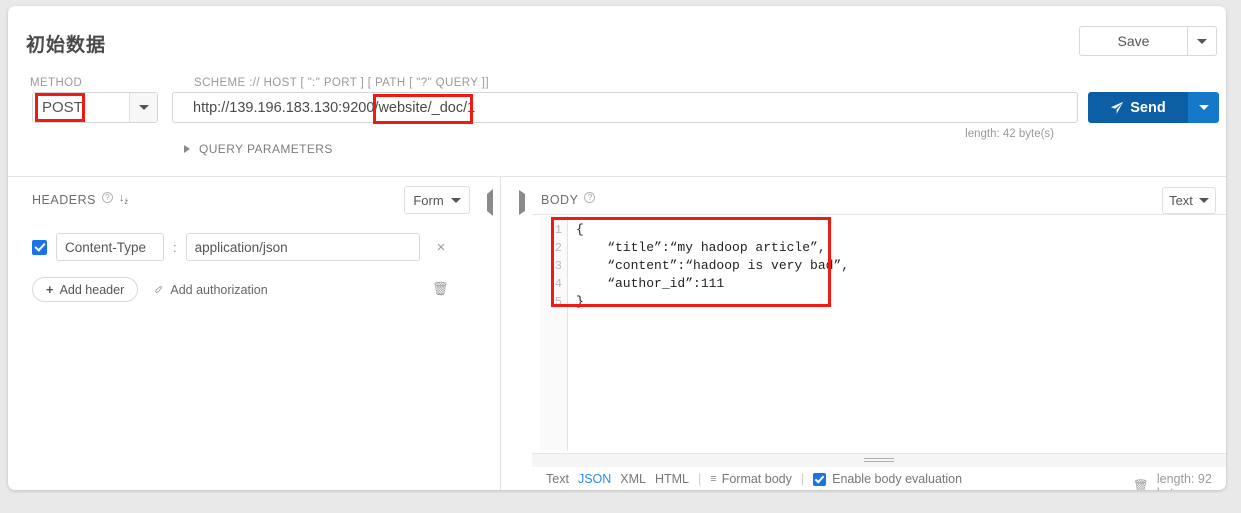  What do you see at coordinates (64, 200) in the screenshot?
I see `headers-label: HEADERS` at bounding box center [64, 200].